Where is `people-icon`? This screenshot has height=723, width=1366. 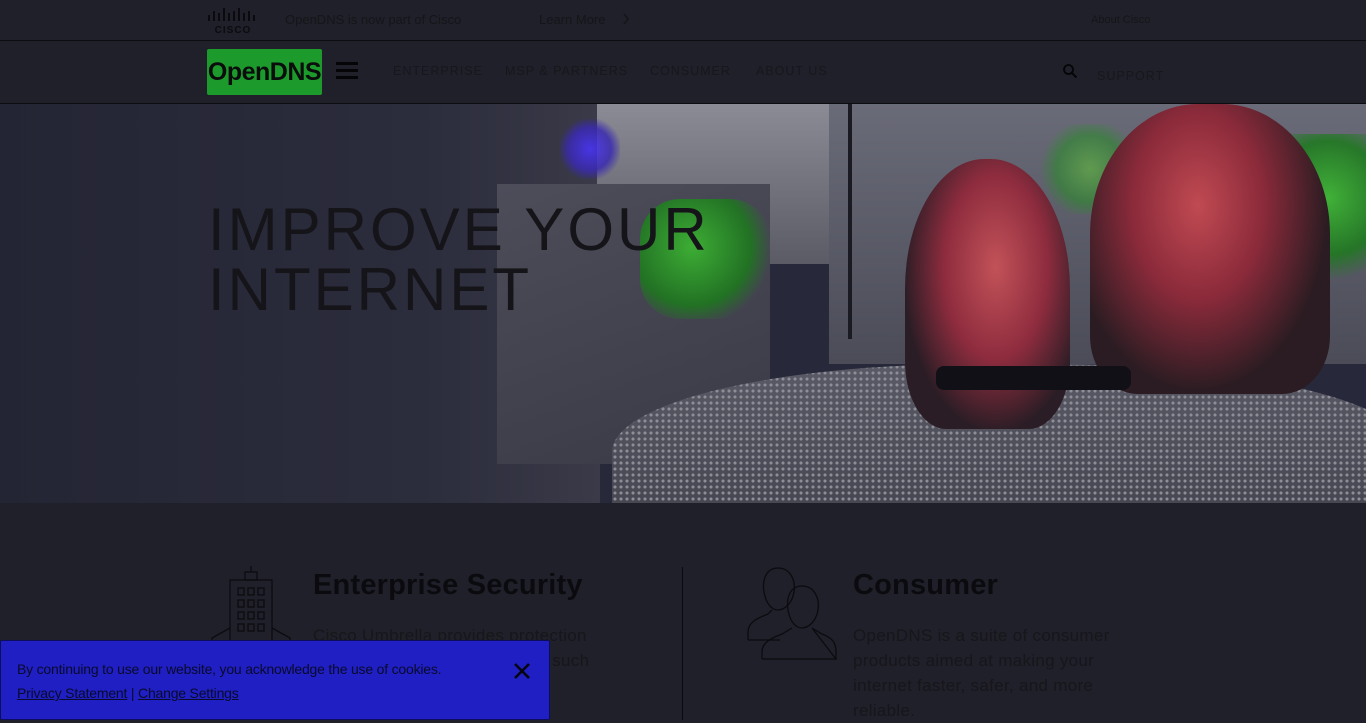
people-icon is located at coordinates (792, 613).